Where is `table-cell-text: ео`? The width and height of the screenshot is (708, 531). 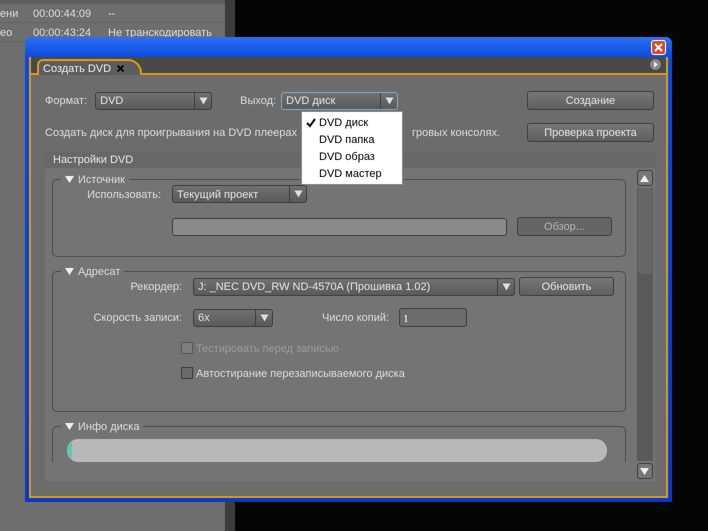
table-cell-text: ео is located at coordinates (7, 32).